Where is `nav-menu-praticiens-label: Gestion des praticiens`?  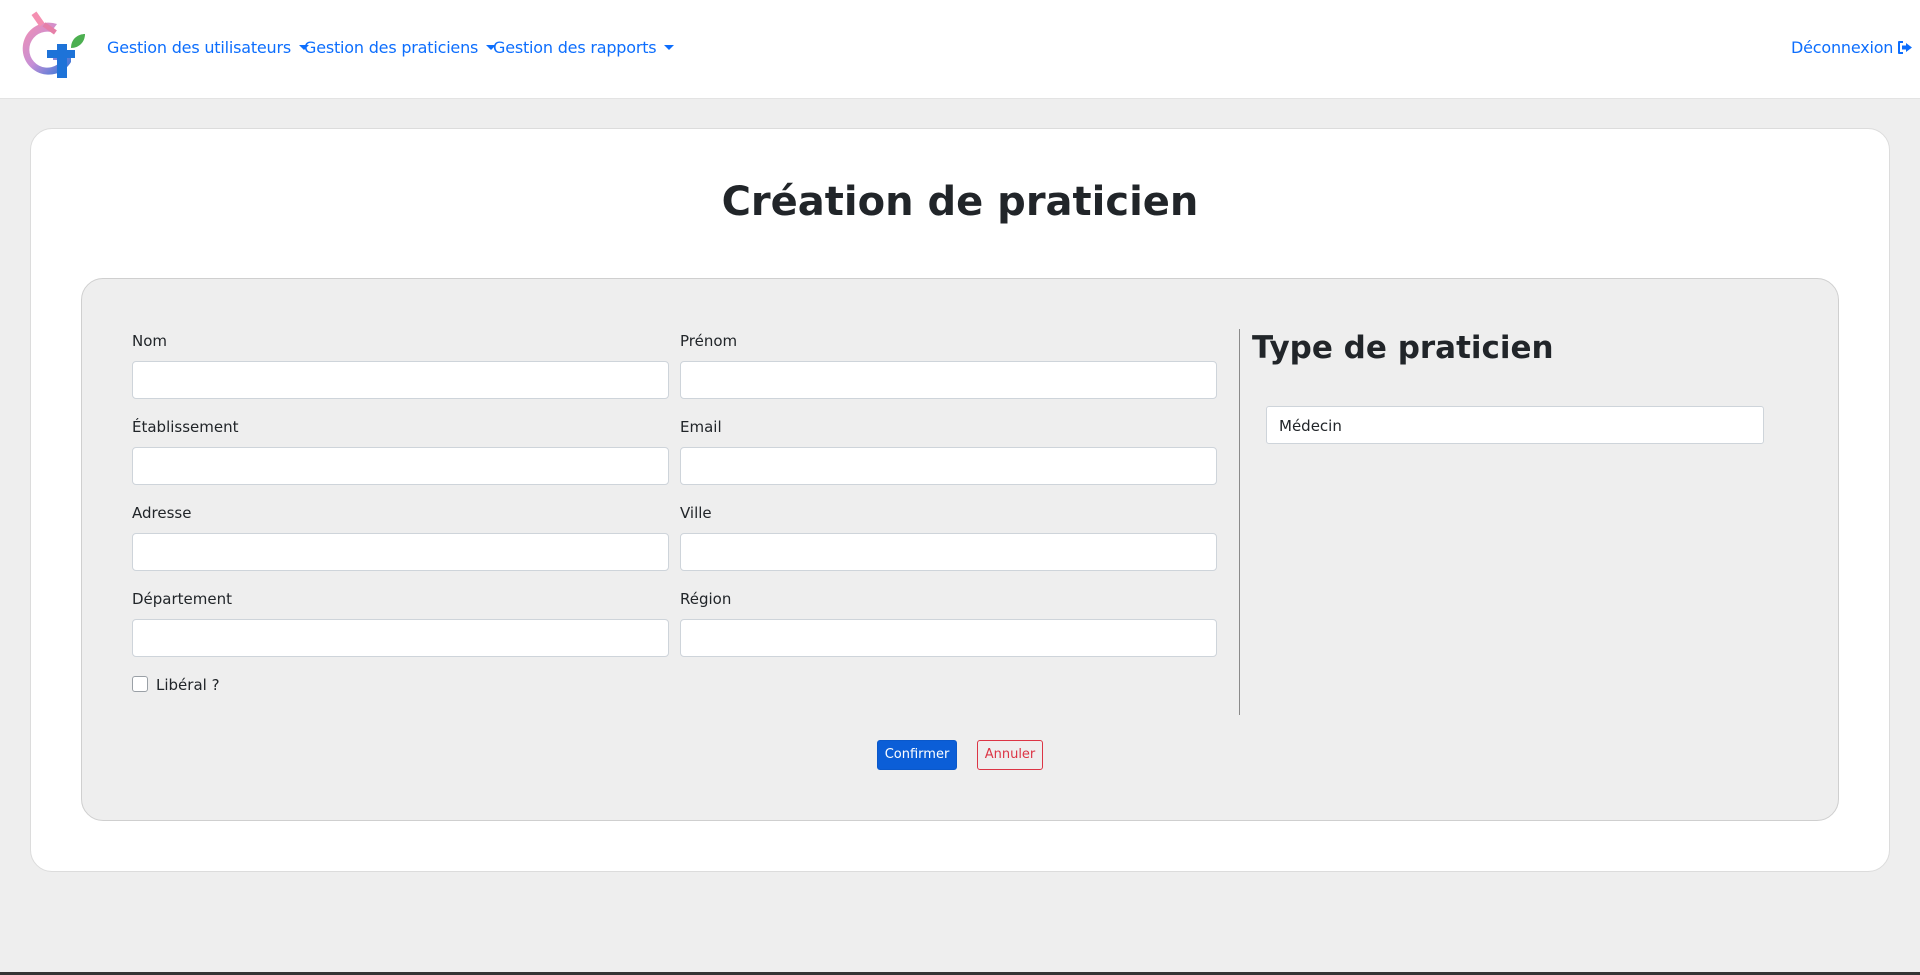 nav-menu-praticiens-label: Gestion des praticiens is located at coordinates (391, 47).